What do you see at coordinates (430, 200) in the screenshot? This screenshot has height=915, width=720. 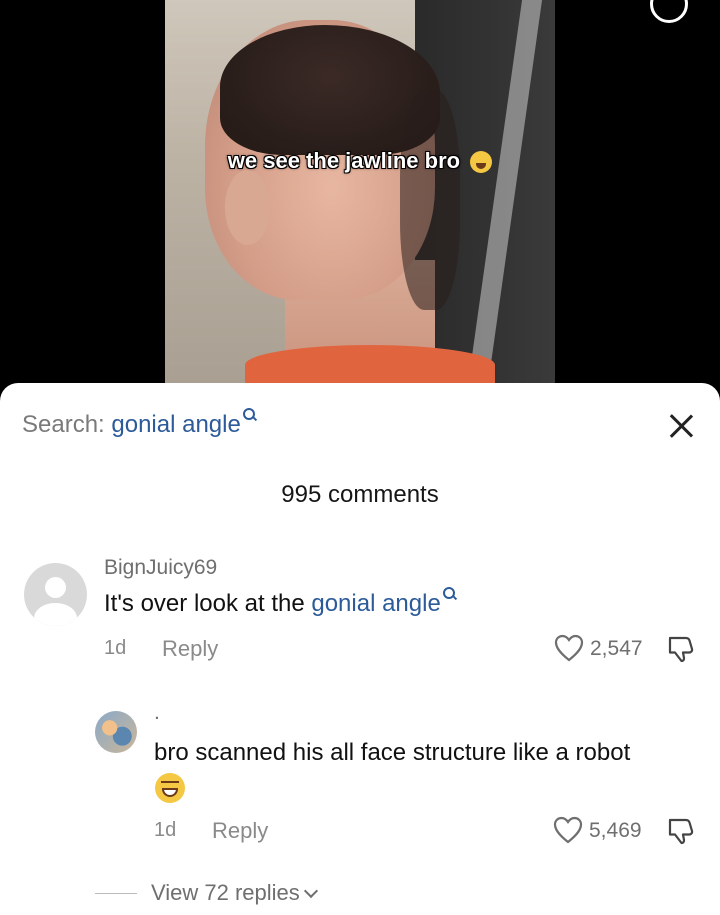 I see `video-shadow` at bounding box center [430, 200].